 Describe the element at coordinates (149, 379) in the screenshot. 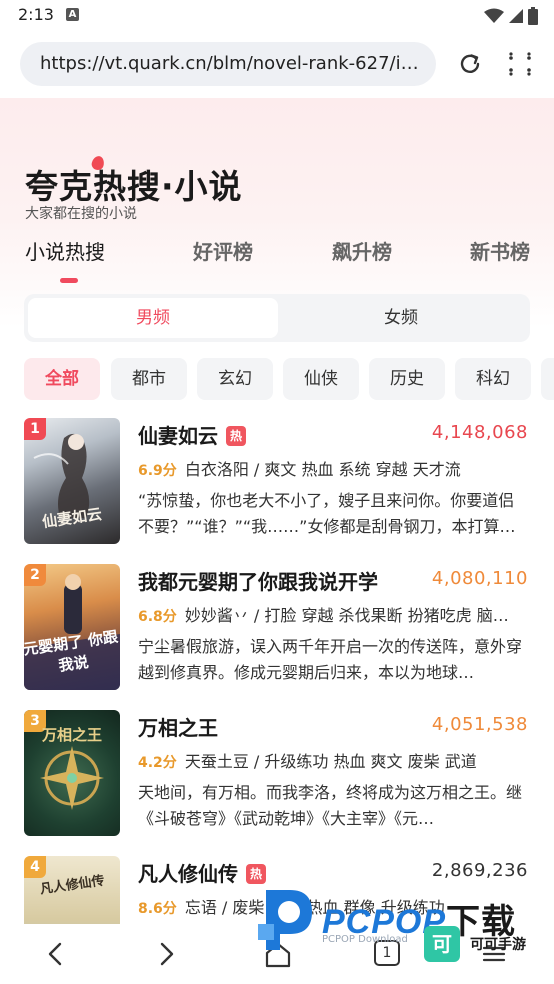

I see `chip-urban: 都市` at that location.